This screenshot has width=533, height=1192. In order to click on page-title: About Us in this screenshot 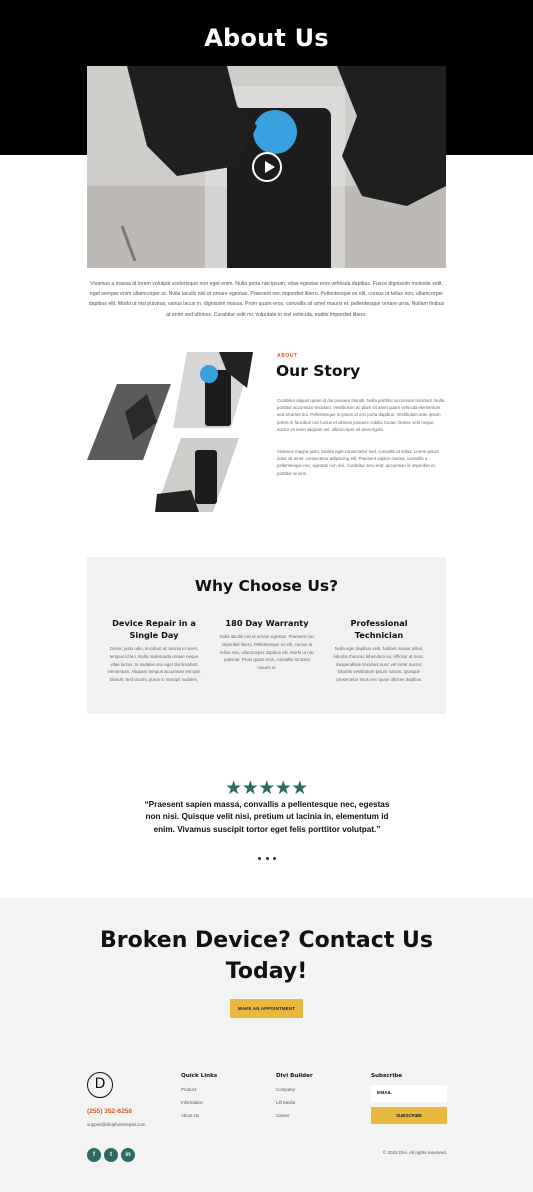, I will do `click(266, 38)`.